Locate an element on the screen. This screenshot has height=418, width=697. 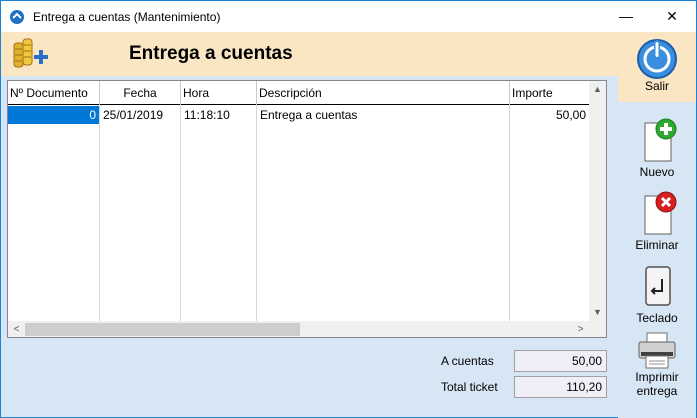
scroll-left-button: < is located at coordinates (16, 329).